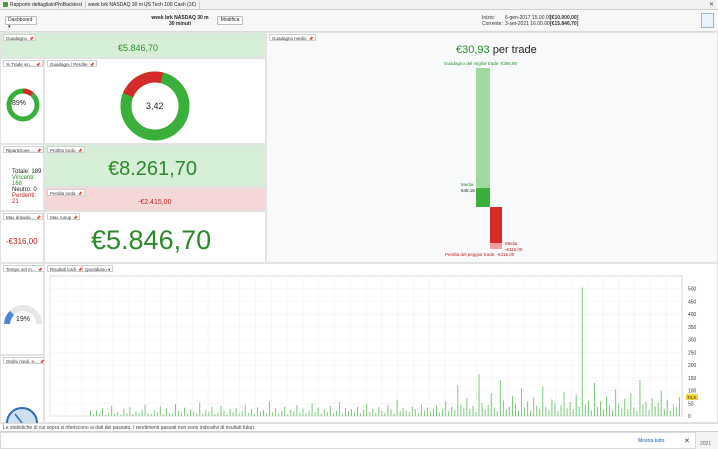  What do you see at coordinates (22, 101) in the screenshot?
I see `winrate-panel: % Trade vin... 📌 89%` at bounding box center [22, 101].